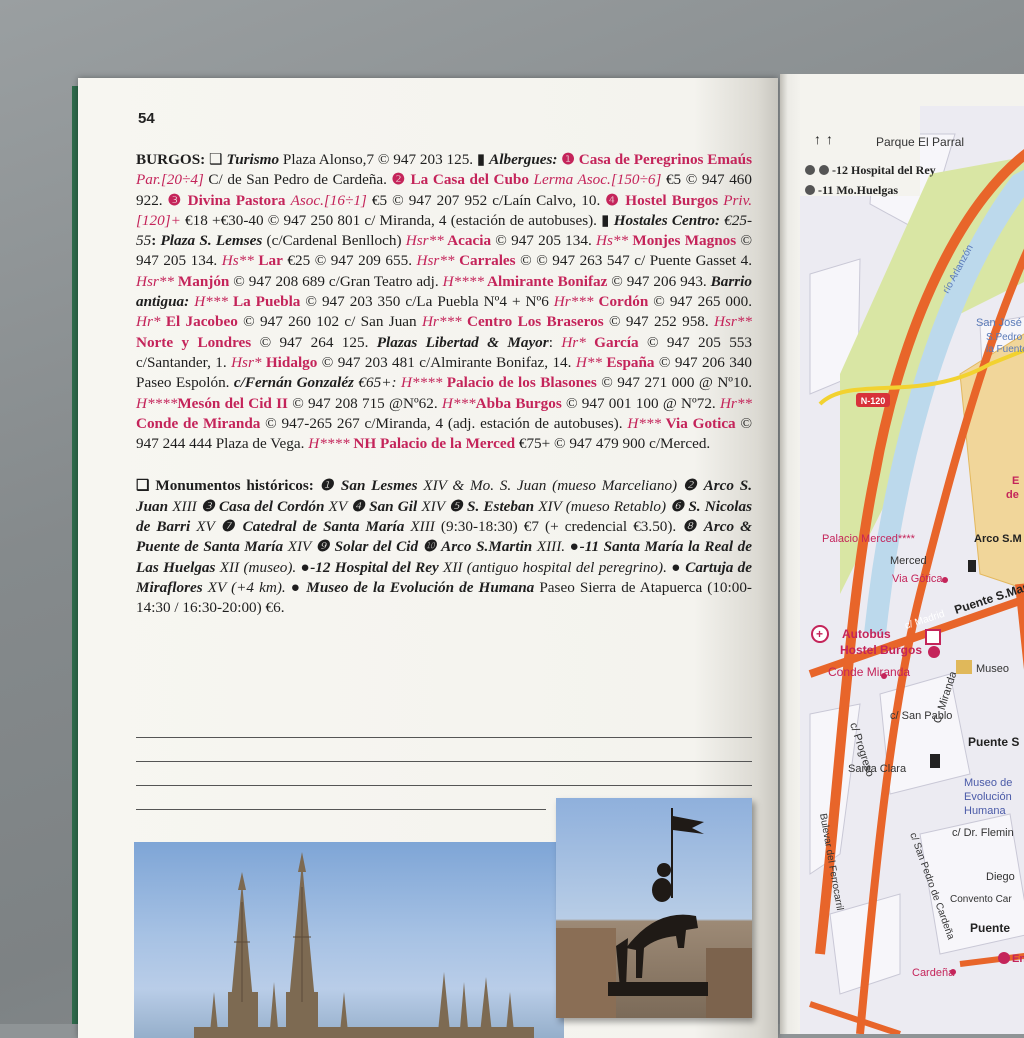  What do you see at coordinates (555, 567) in the screenshot?
I see `text-run: XII (antiguo hospital del peregrino).` at bounding box center [555, 567].